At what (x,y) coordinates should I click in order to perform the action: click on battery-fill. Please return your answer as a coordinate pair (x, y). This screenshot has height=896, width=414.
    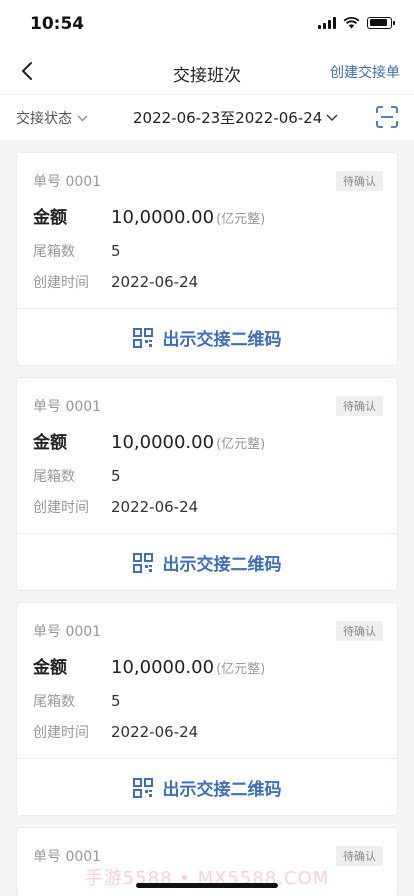
    Looking at the image, I should click on (378, 22).